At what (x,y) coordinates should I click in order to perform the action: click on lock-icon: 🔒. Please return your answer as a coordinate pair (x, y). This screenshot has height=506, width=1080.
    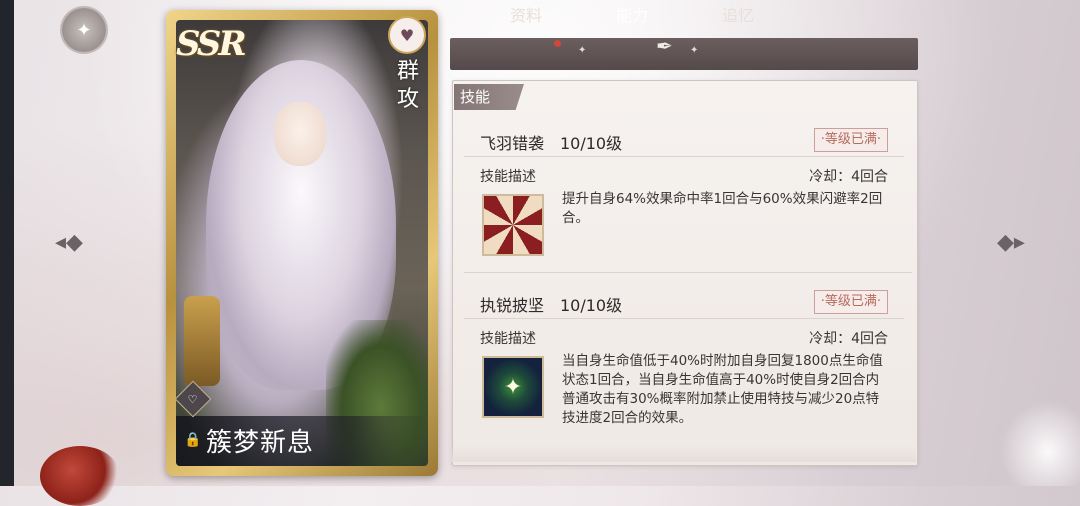
    Looking at the image, I should click on (192, 440).